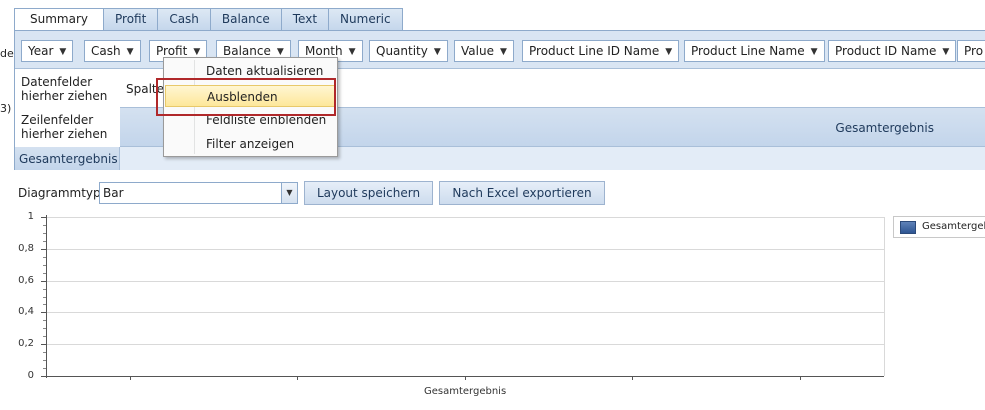 Image resolution: width=985 pixels, height=410 pixels. I want to click on legend-entry: Gesamtergebnis, so click(953, 226).